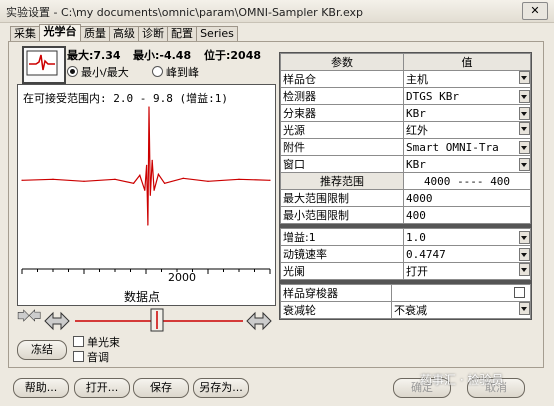 The image size is (554, 406). What do you see at coordinates (467, 96) in the screenshot?
I see `param-value-dropdown: DTGS KBr` at bounding box center [467, 96].